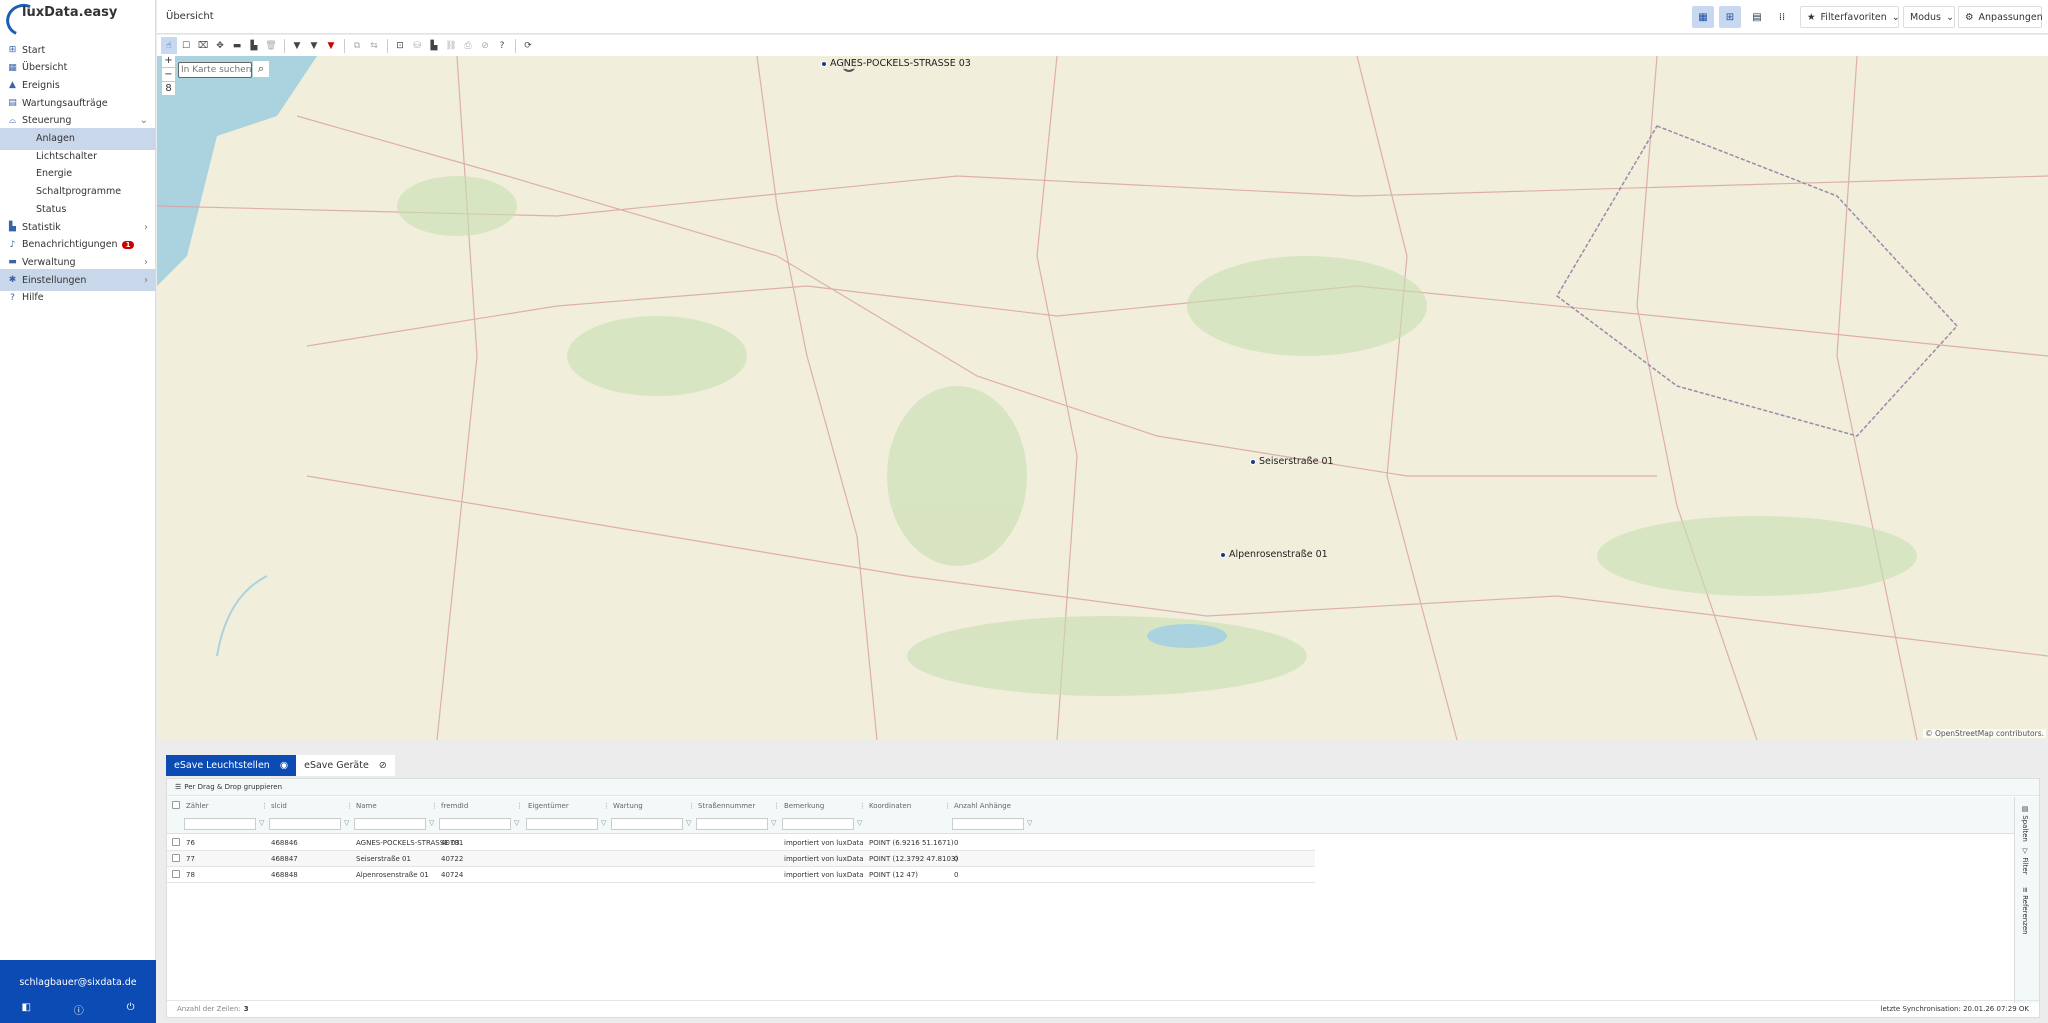  I want to click on references-panel-tab: ≡ Referenzen, so click(2025, 911).